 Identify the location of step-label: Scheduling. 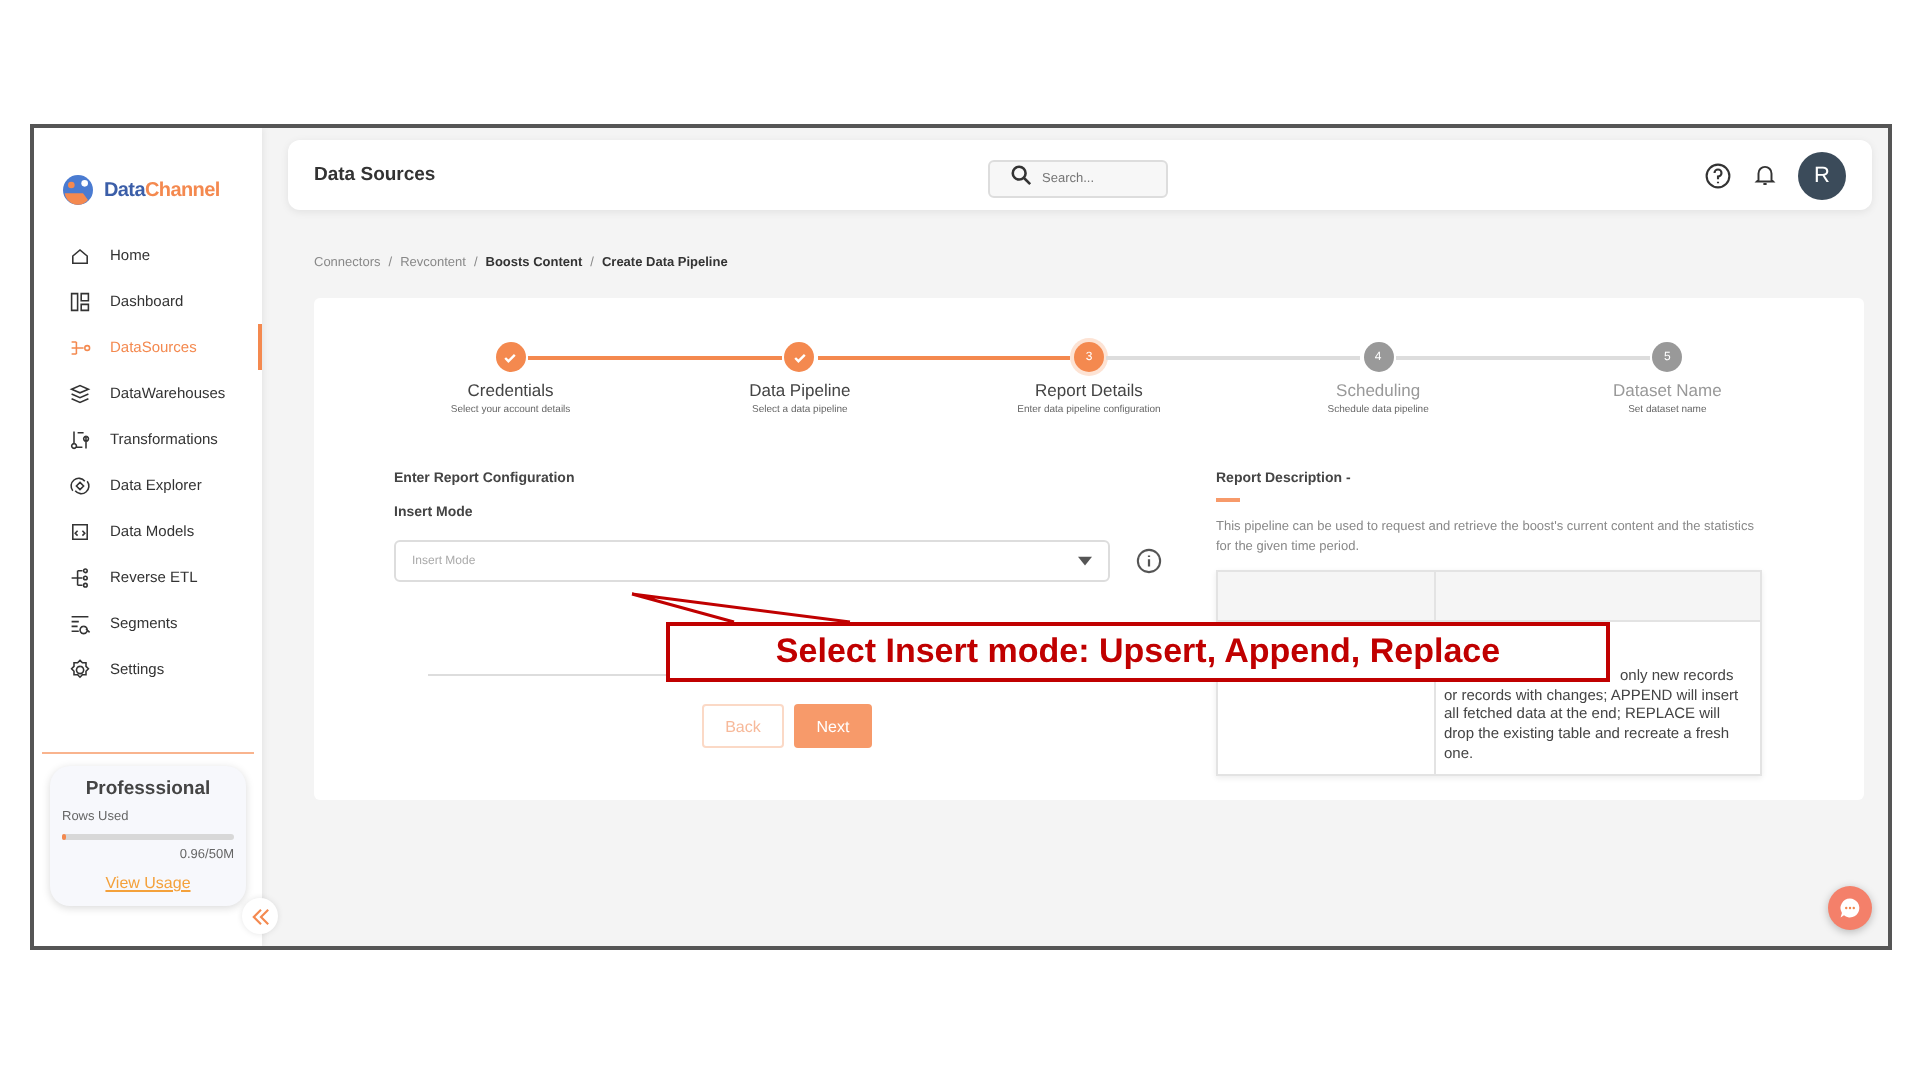
(1378, 390).